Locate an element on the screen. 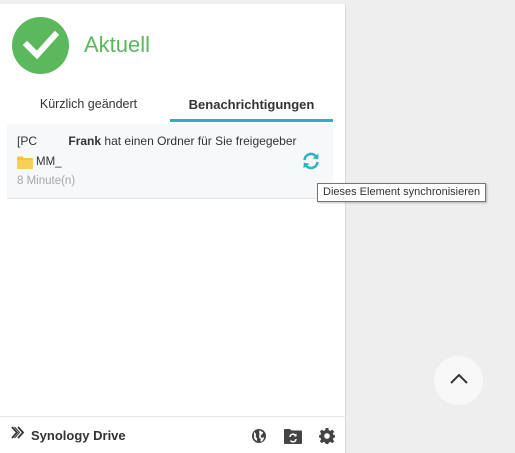 Image resolution: width=515 pixels, height=453 pixels. check-circle-icon is located at coordinates (40, 45).